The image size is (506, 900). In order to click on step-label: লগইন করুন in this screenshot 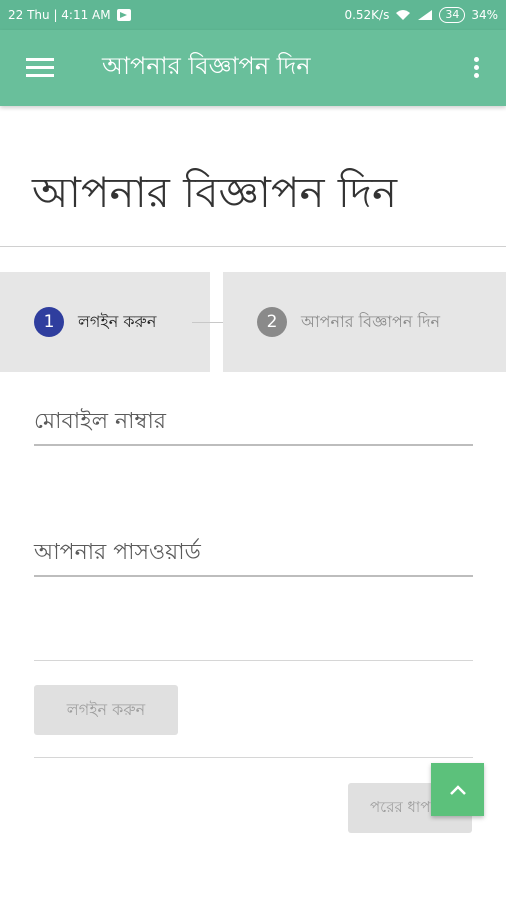, I will do `click(117, 321)`.